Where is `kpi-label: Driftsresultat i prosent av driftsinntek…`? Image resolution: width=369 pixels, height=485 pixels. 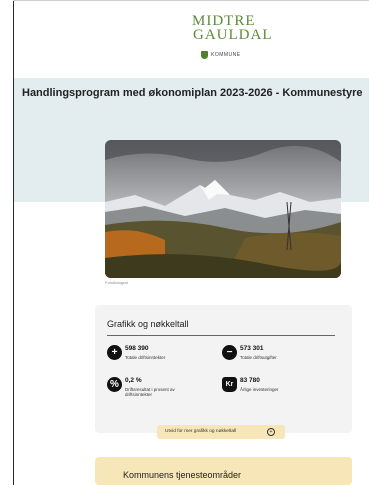
kpi-label: Driftsresultat i prosent av driftsinntek… is located at coordinates (150, 392).